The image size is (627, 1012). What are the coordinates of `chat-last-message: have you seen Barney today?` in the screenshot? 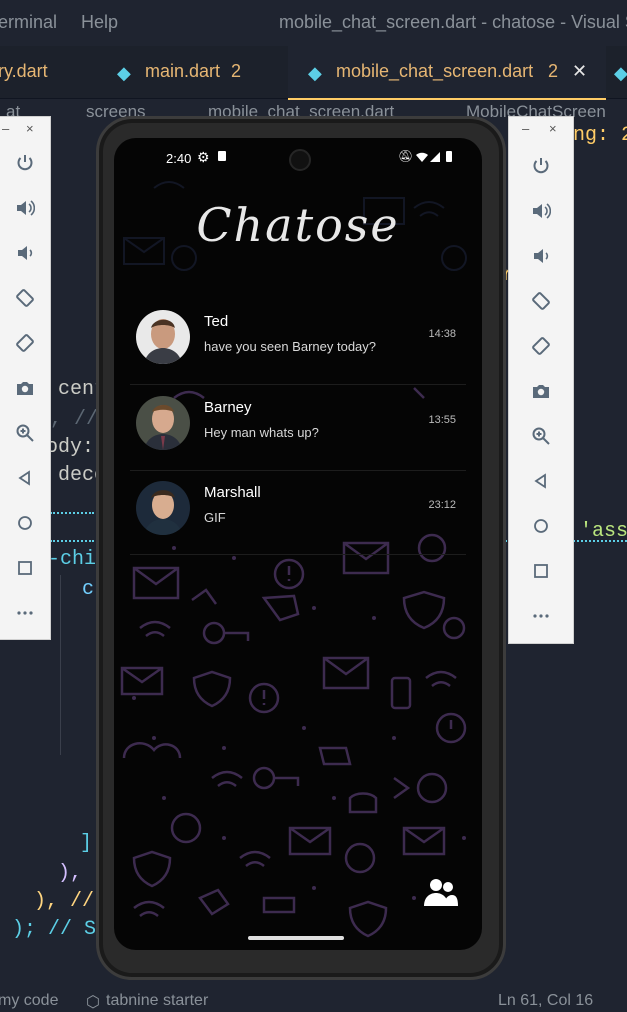 It's located at (290, 346).